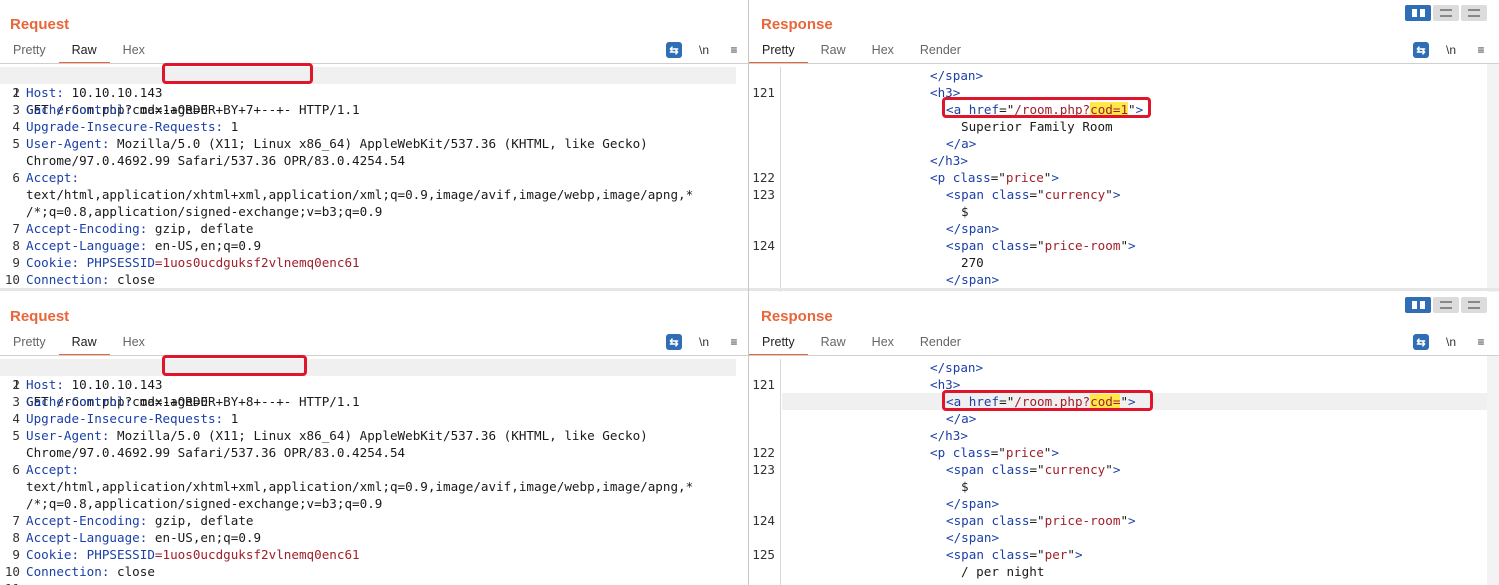 The width and height of the screenshot is (1499, 585). What do you see at coordinates (1003, 571) in the screenshot?
I see `per-night-text: / per night` at bounding box center [1003, 571].